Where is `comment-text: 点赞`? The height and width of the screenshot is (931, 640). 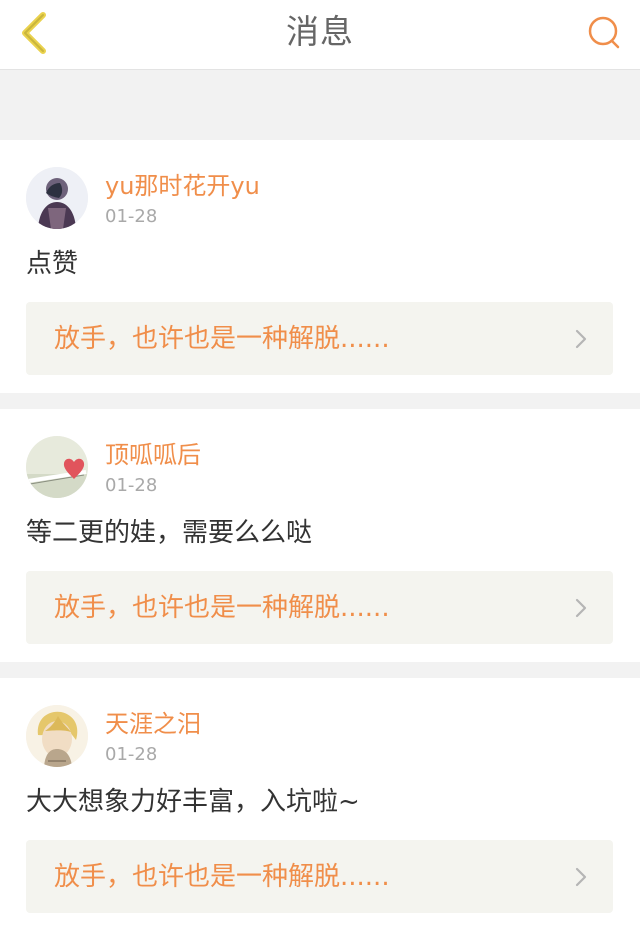
comment-text: 点赞 is located at coordinates (52, 264).